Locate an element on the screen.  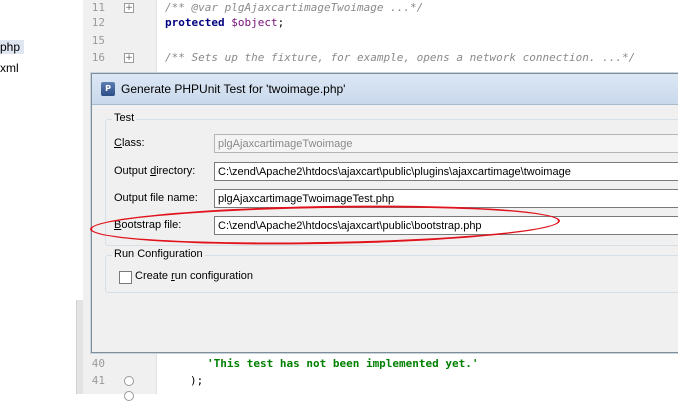
code-comment: /** @var plgAjaxcartimageTwoimage ...*/ is located at coordinates (294, 7).